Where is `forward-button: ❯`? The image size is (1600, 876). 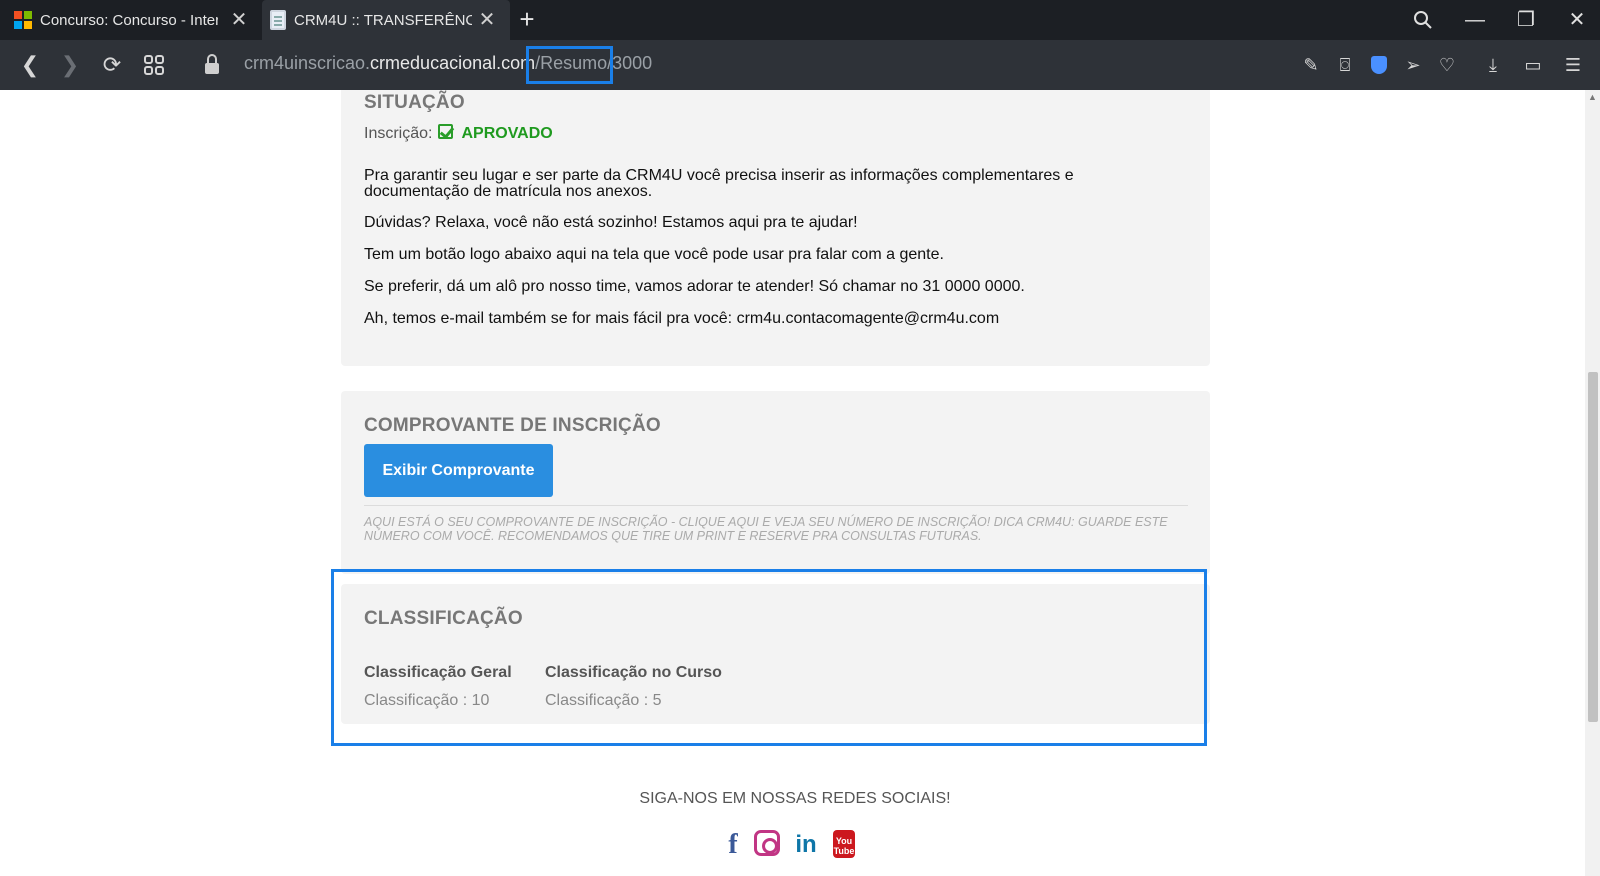
forward-button: ❯ is located at coordinates (70, 65).